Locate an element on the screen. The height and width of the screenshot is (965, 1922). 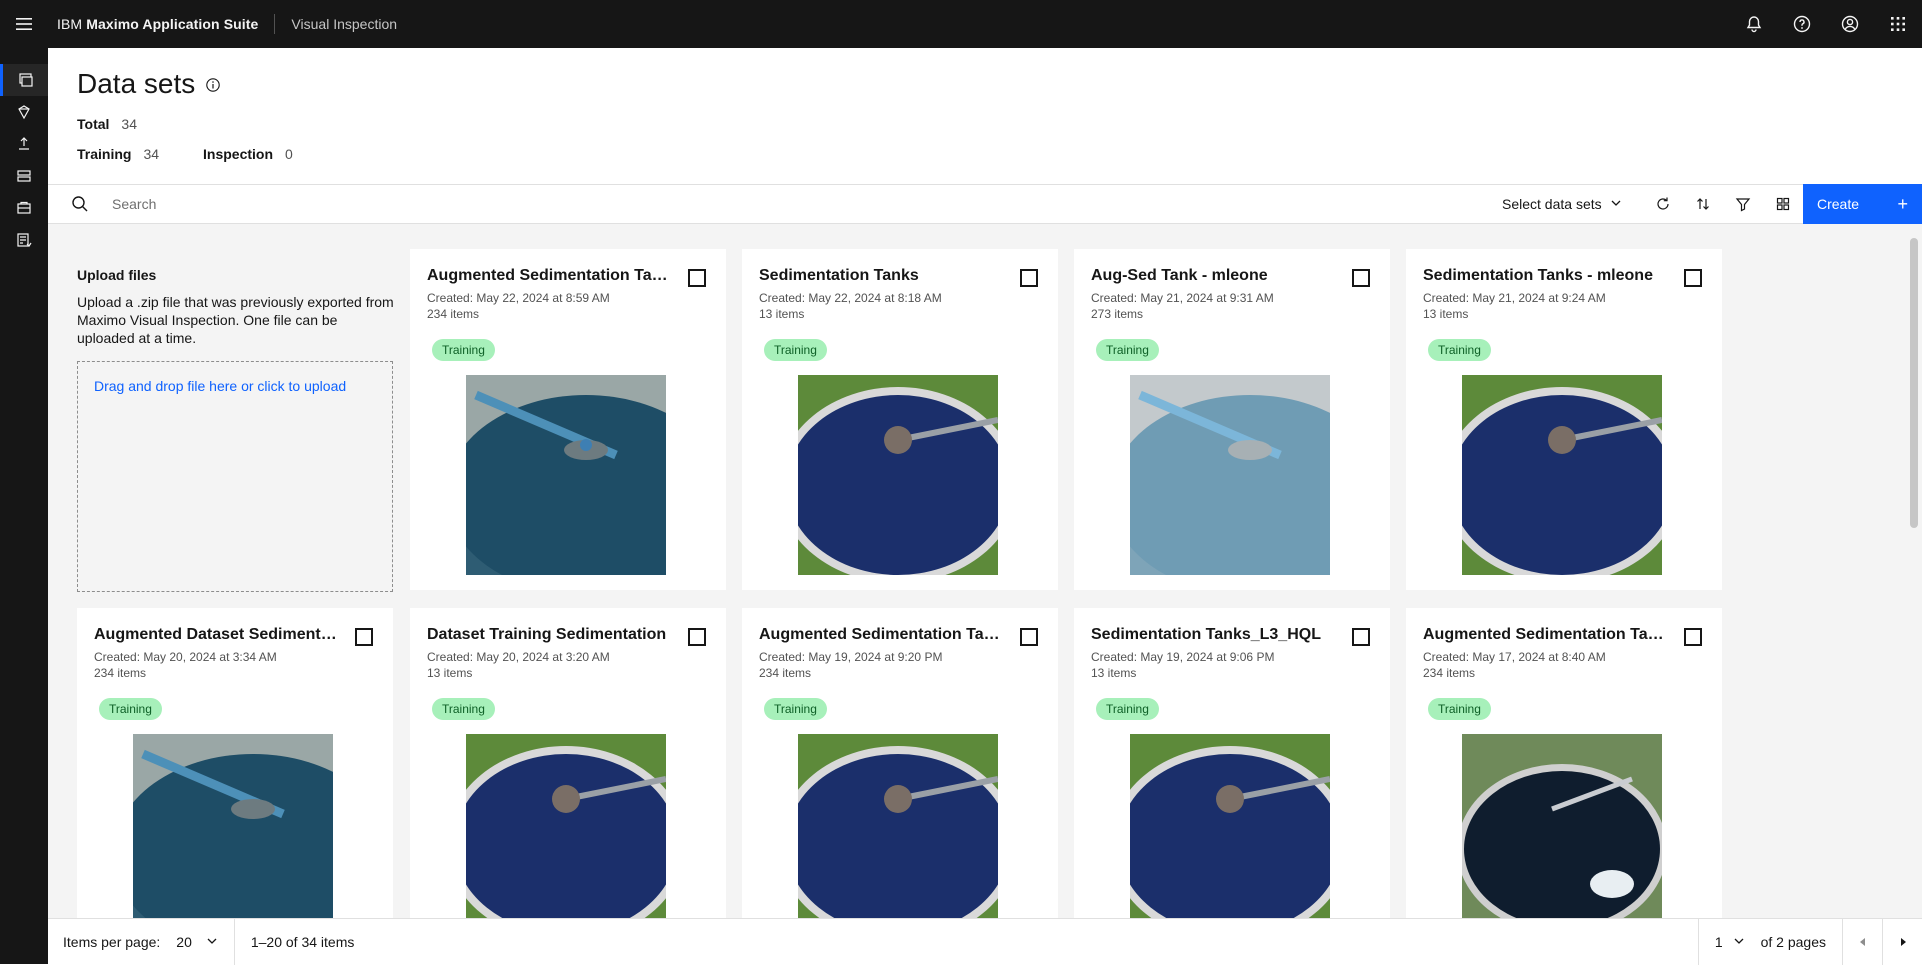
toolbar: Select data sets Create + is located at coordinates (985, 204).